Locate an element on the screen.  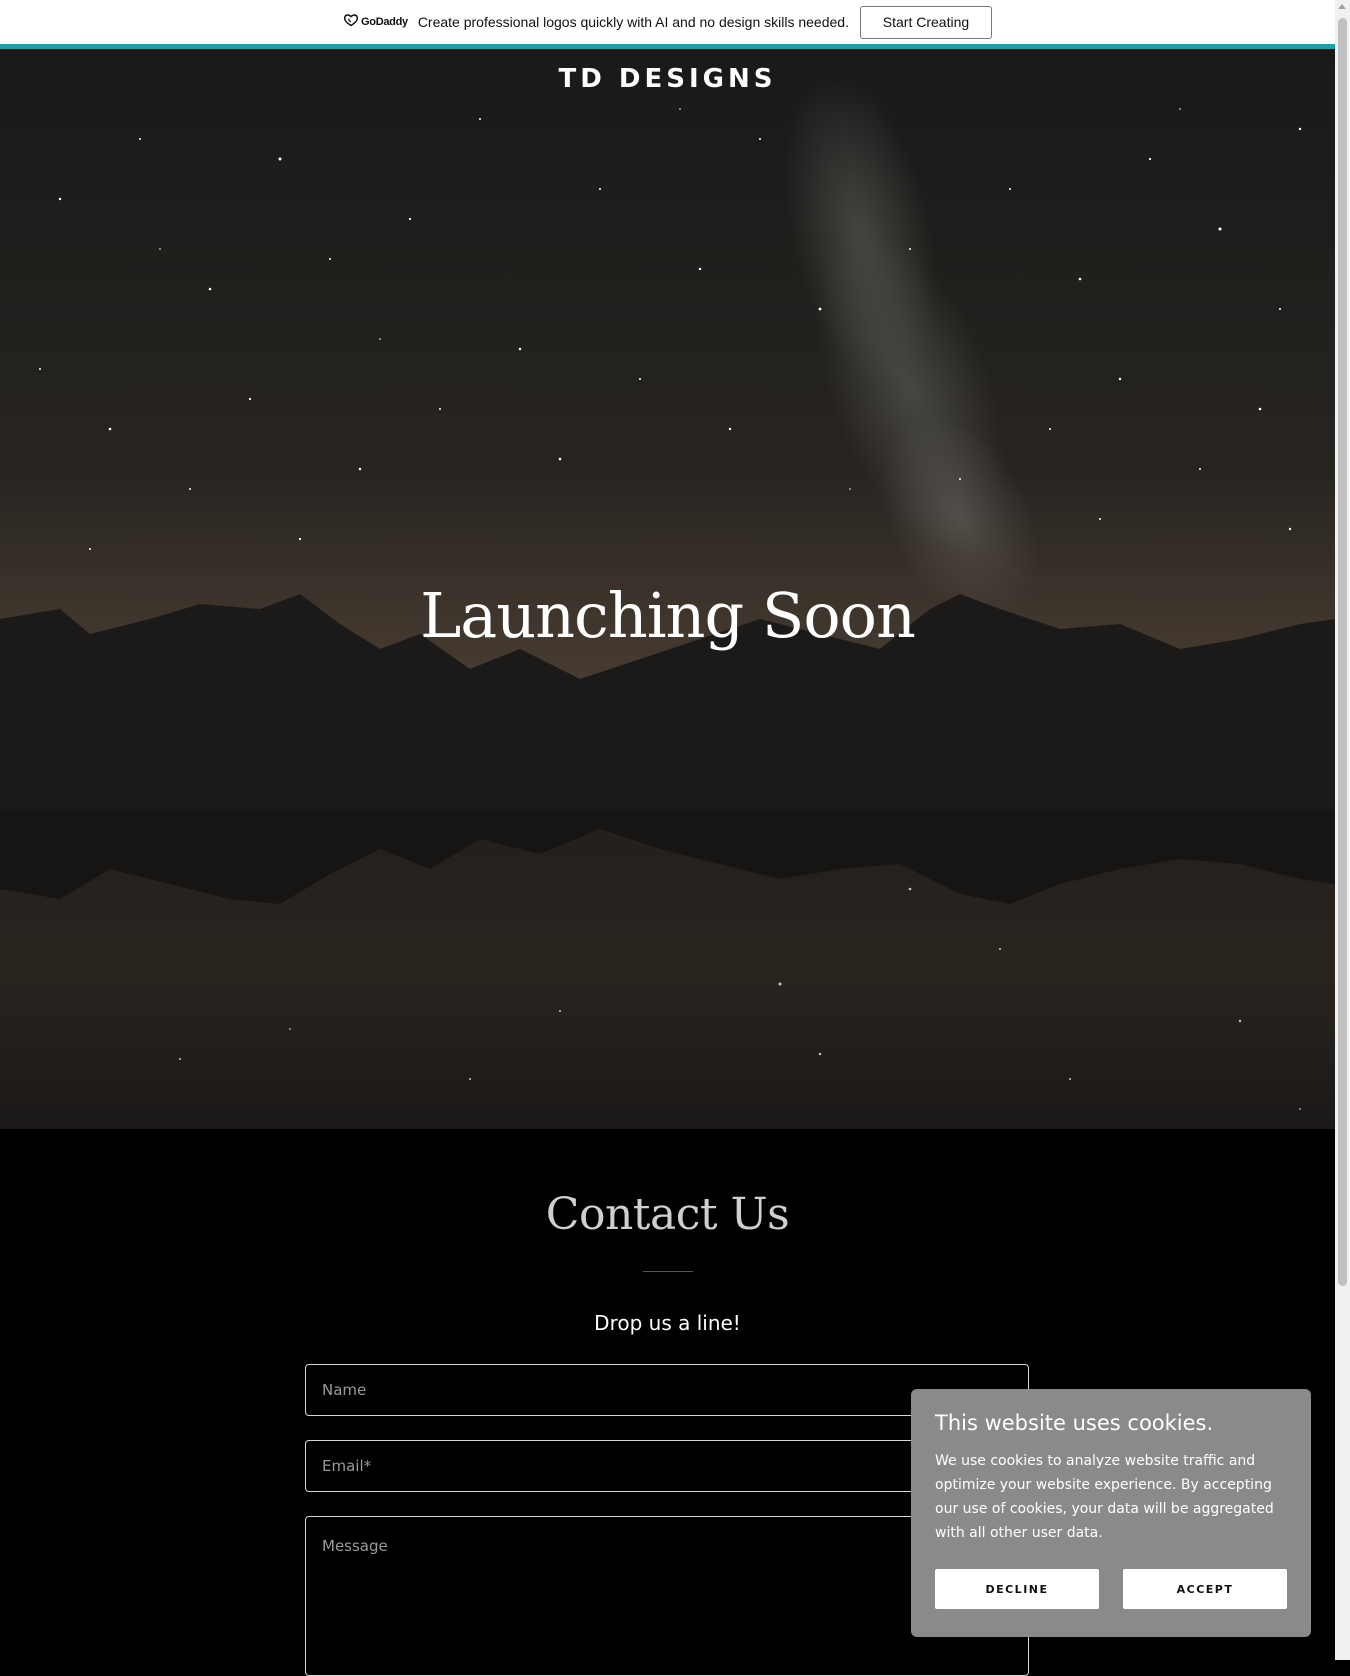
godaddy-logo: GoDaddy is located at coordinates (375, 22).